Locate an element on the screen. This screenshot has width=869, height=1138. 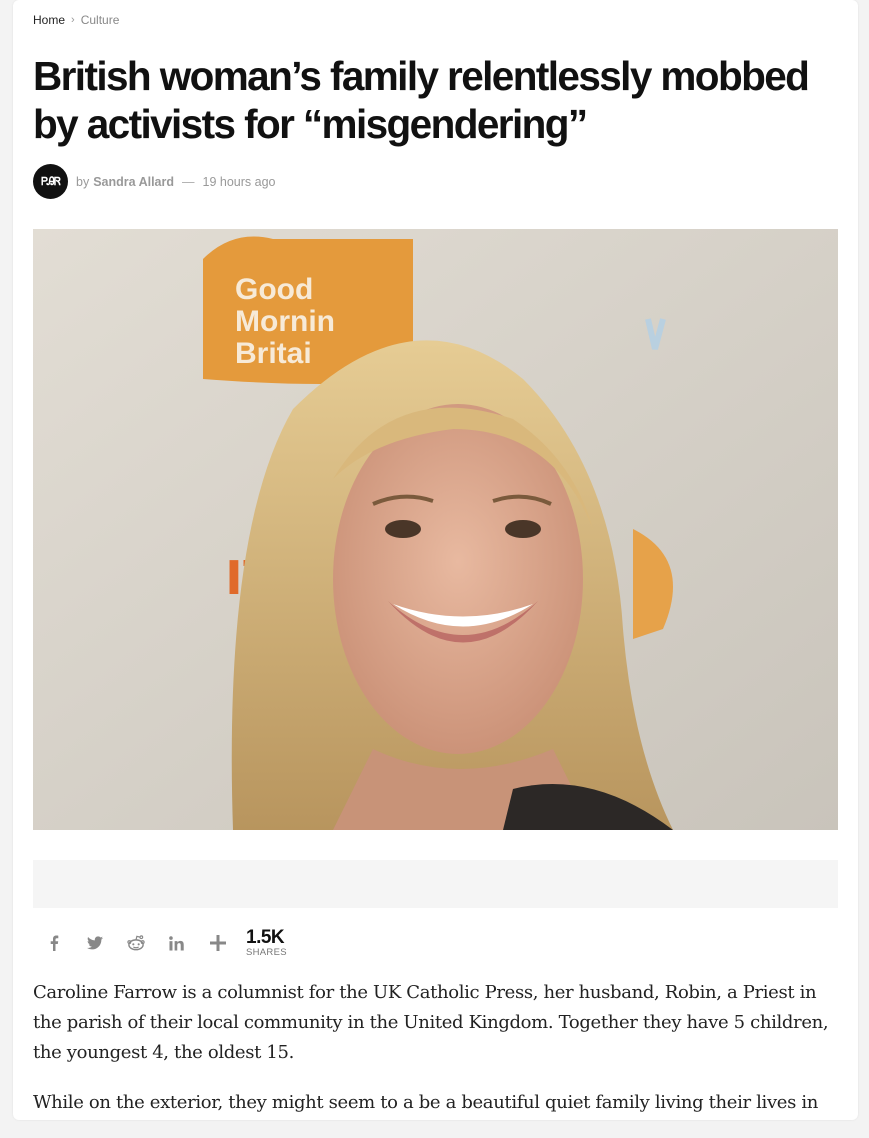
share-count-label: SHARES is located at coordinates (266, 952).